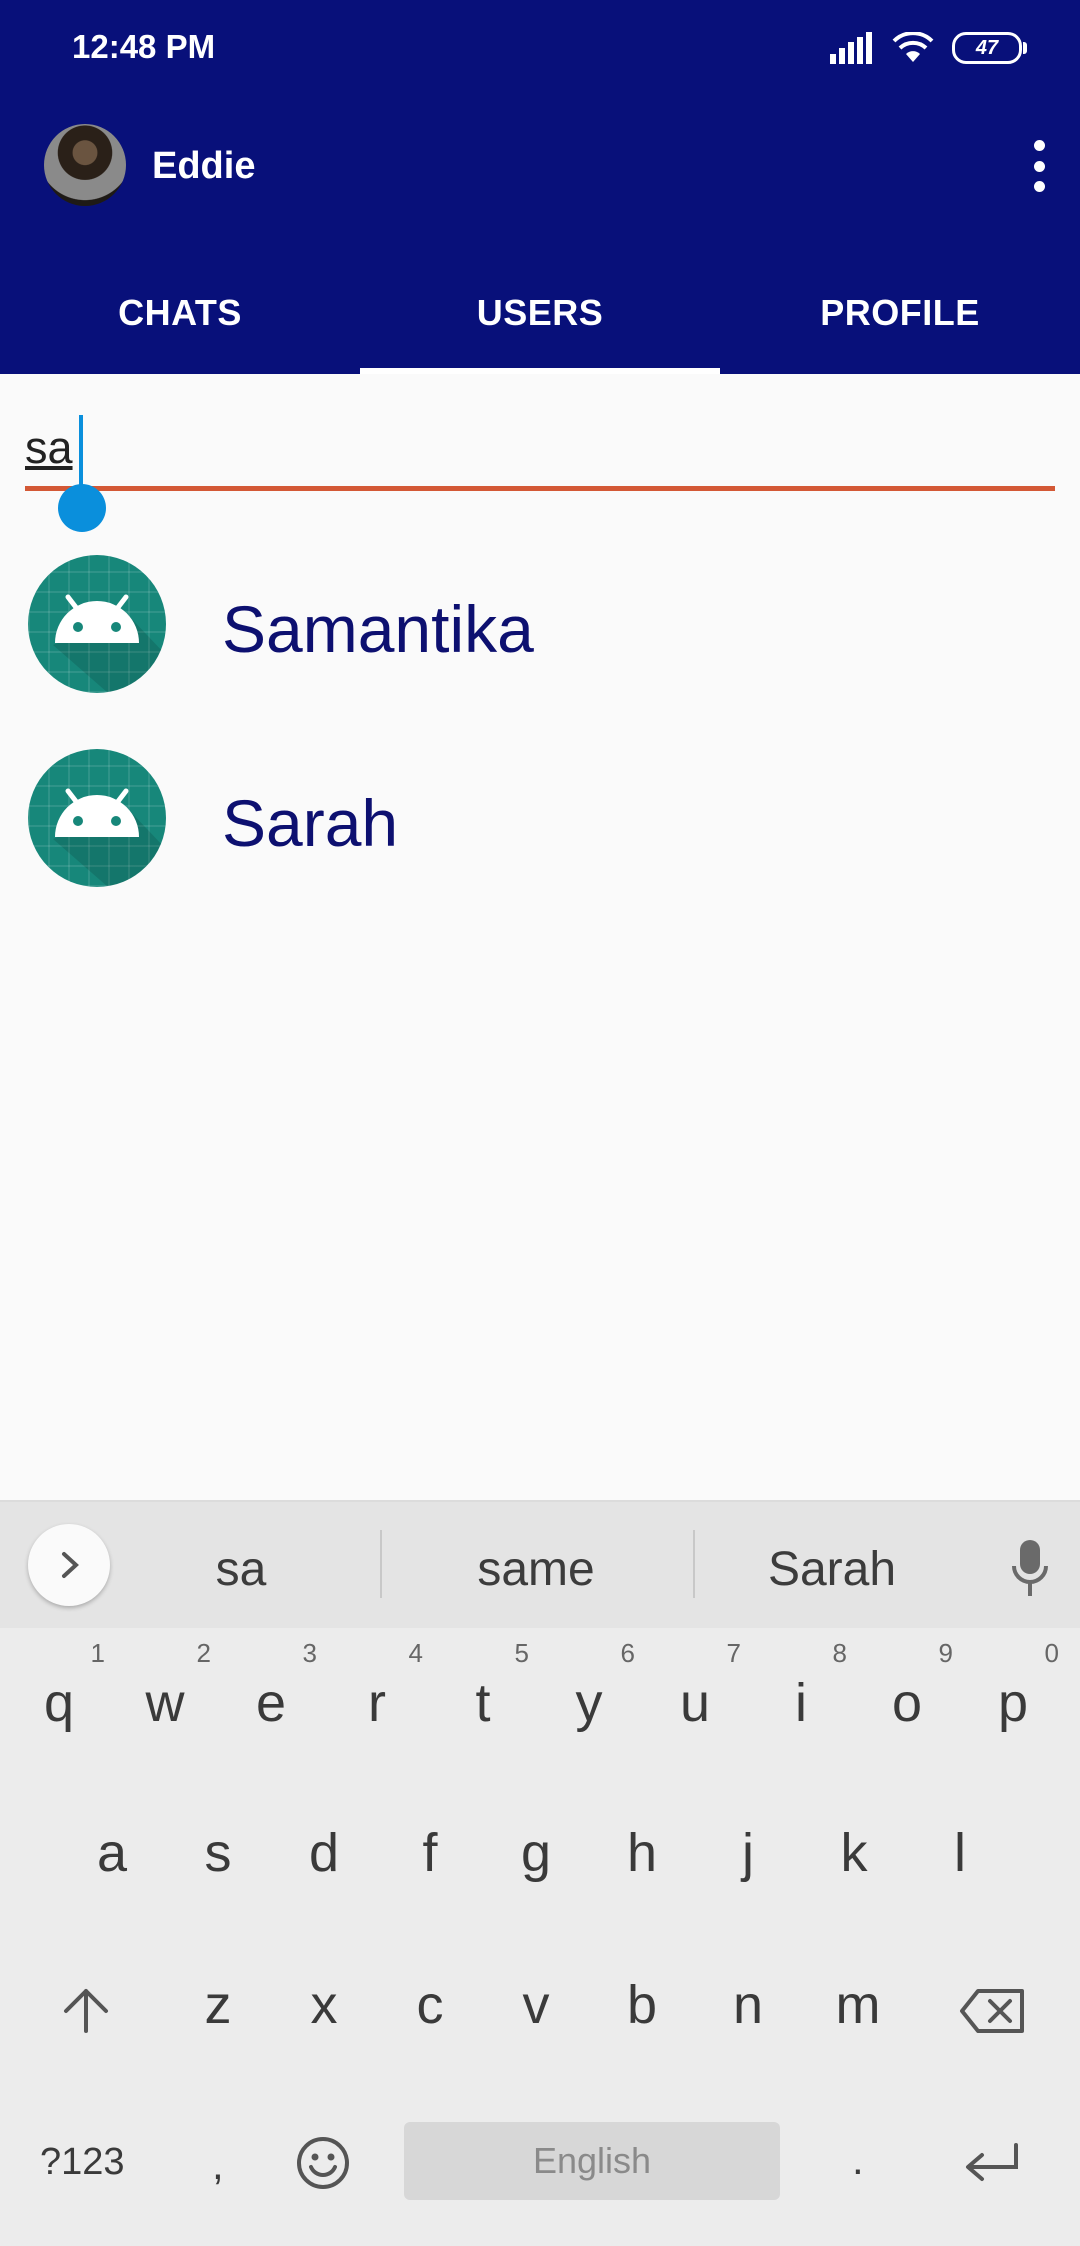 The width and height of the screenshot is (1080, 2246). Describe the element at coordinates (274, 1686) in the screenshot. I see `key-e: e3` at that location.